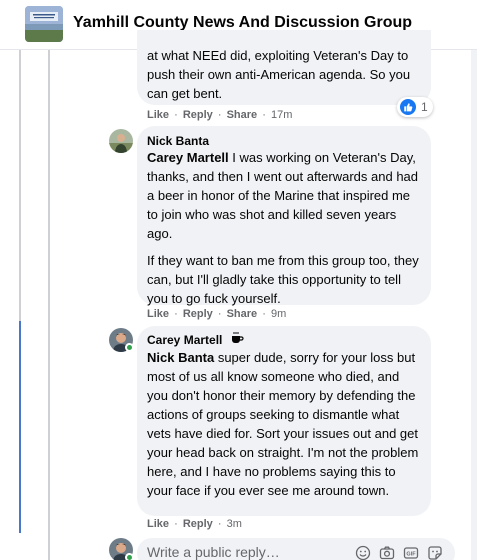  Describe the element at coordinates (363, 552) in the screenshot. I see `emoji-icon` at that location.